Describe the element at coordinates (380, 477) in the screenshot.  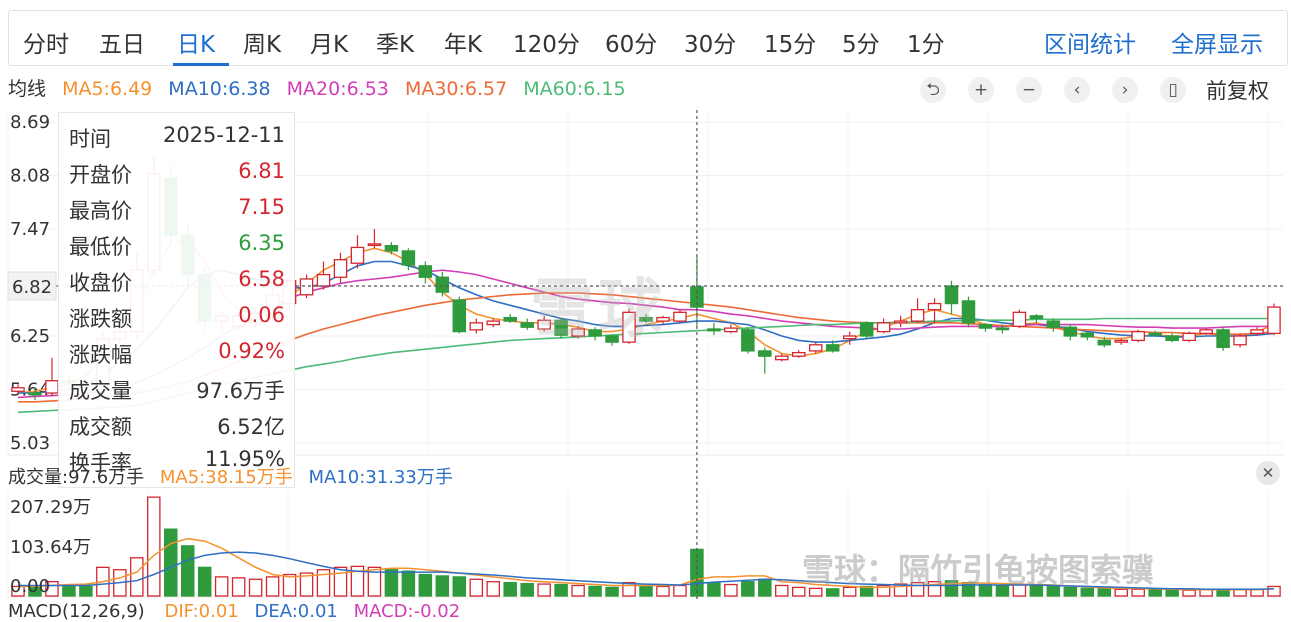
I see `volume-ma10-value: MA10:31.33万手` at that location.